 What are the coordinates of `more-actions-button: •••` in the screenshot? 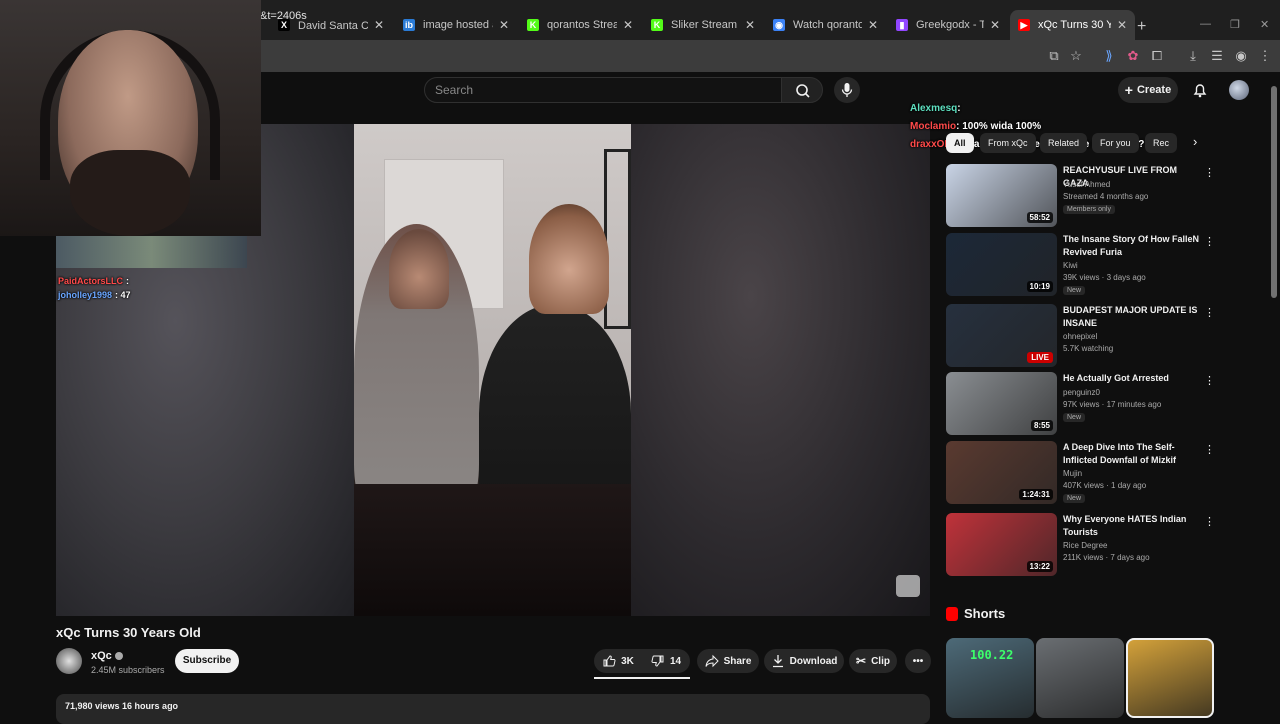 It's located at (918, 661).